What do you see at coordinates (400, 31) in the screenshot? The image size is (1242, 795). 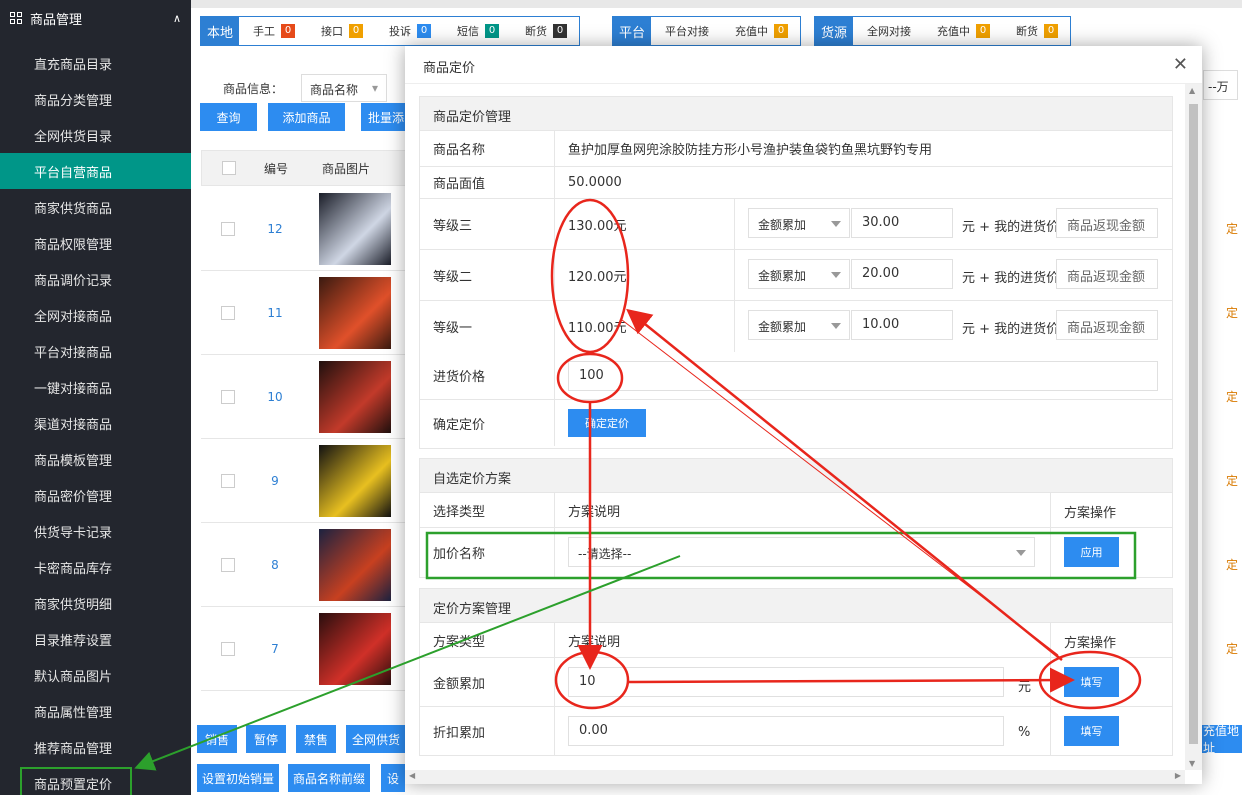 I see `chip-label: 投诉` at bounding box center [400, 31].